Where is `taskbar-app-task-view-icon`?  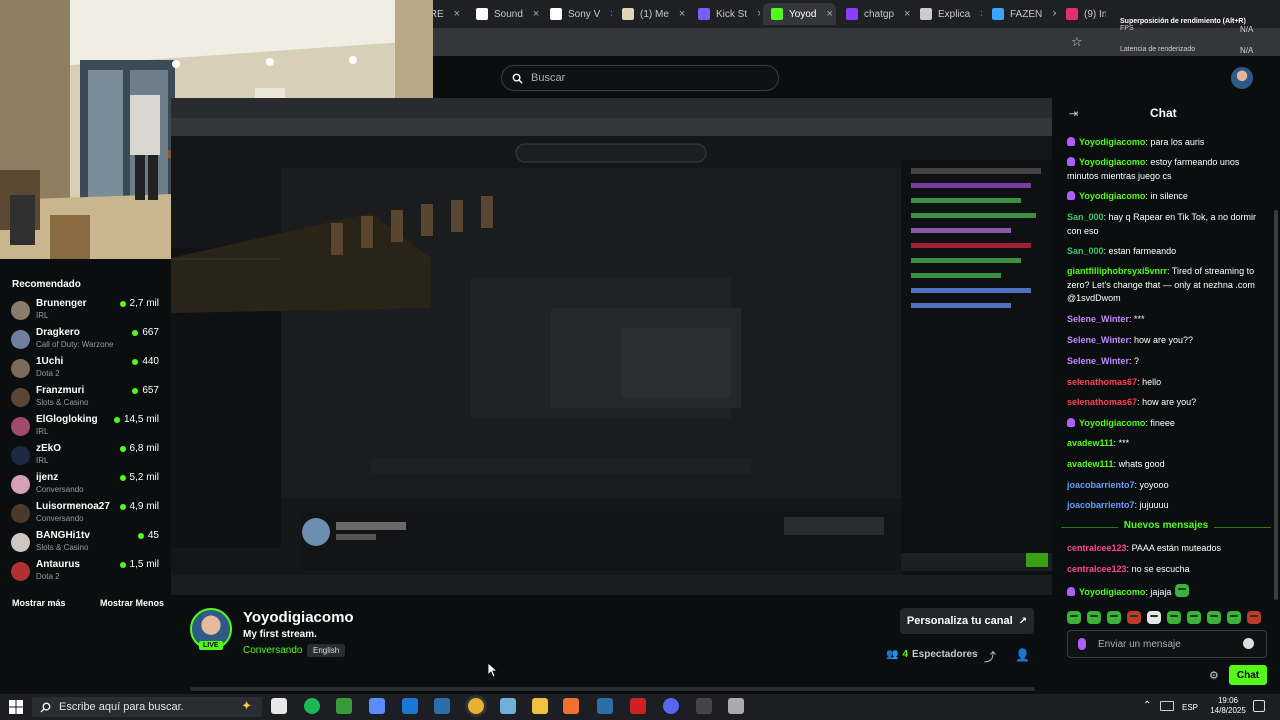 taskbar-app-task-view-icon is located at coordinates (279, 706).